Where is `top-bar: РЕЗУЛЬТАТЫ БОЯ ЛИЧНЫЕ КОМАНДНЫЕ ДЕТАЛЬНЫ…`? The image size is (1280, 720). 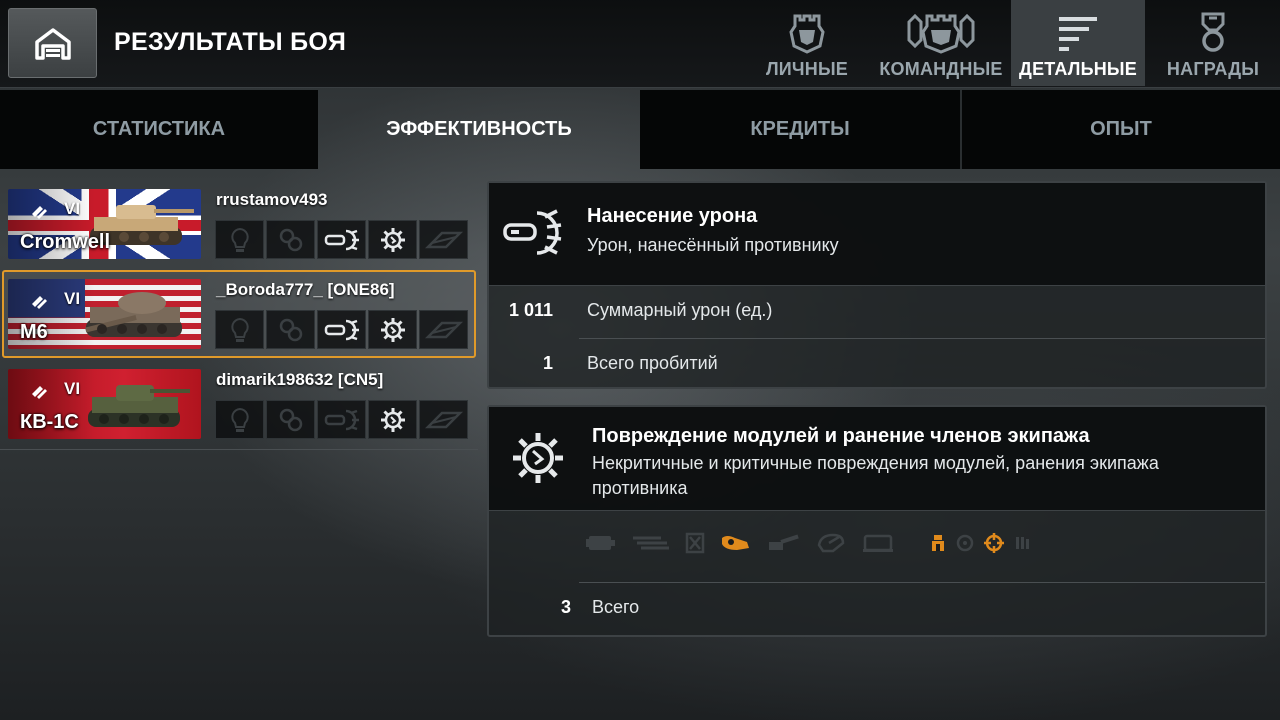
top-bar: РЕЗУЛЬТАТЫ БОЯ ЛИЧНЫЕ КОМАНДНЫЕ ДЕТАЛЬНЫ… is located at coordinates (640, 44).